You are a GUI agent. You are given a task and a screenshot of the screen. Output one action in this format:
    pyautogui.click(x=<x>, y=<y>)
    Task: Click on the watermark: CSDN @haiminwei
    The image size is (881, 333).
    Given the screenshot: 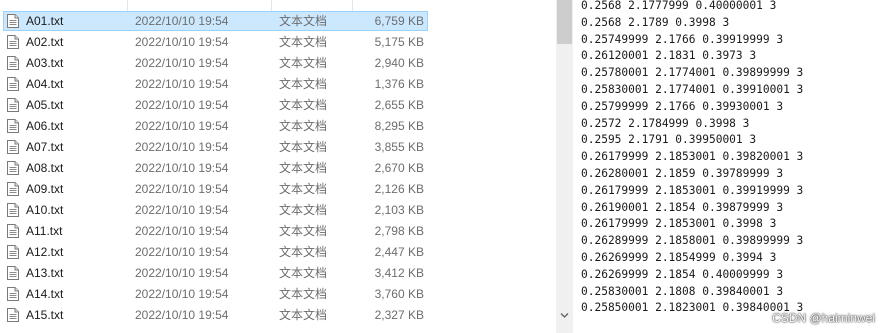 What is the action you would take?
    pyautogui.click(x=823, y=318)
    